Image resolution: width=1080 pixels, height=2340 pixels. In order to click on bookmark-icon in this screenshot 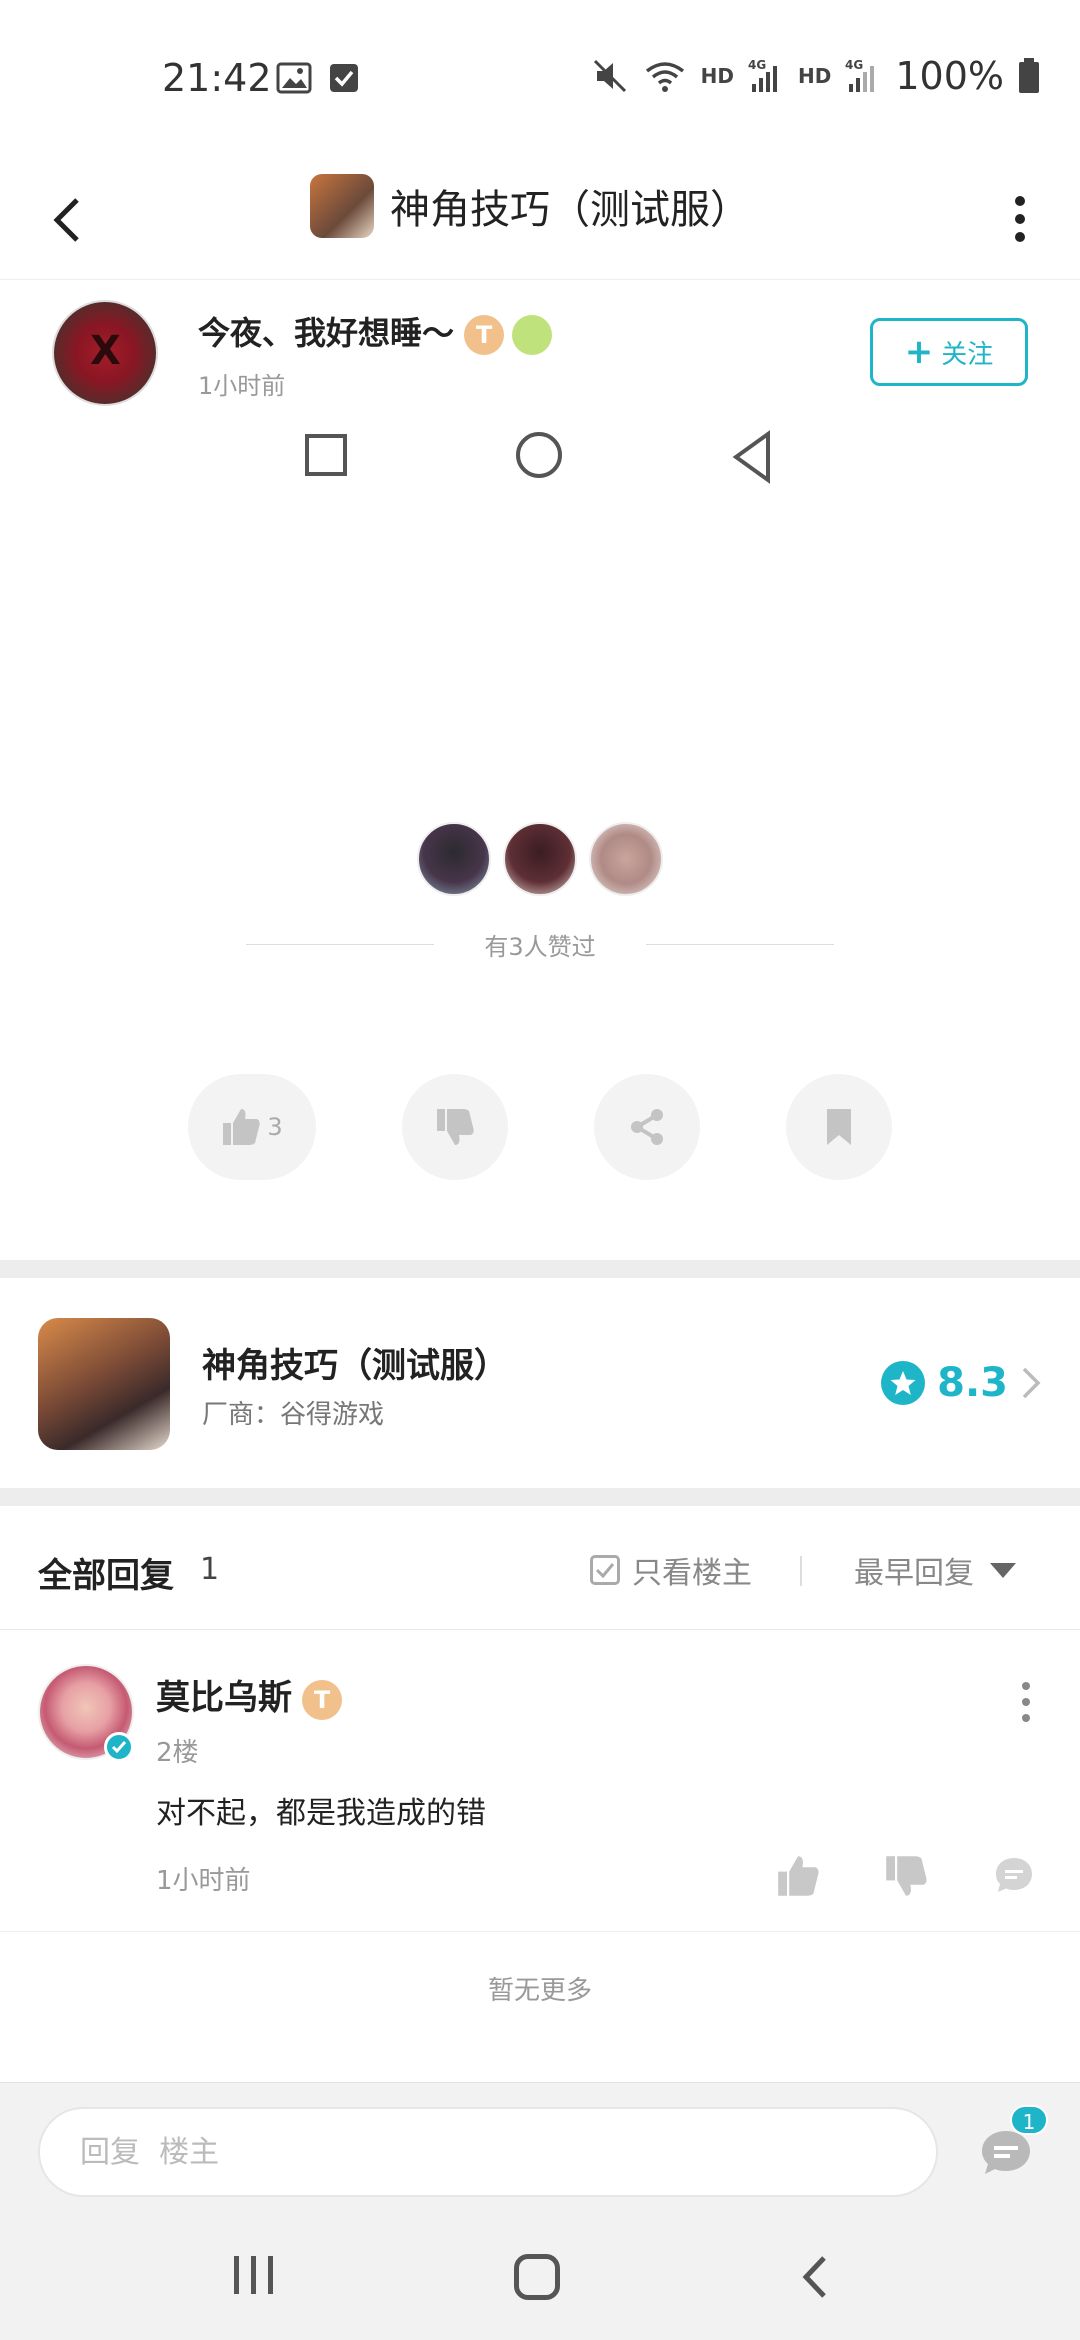, I will do `click(839, 1127)`.